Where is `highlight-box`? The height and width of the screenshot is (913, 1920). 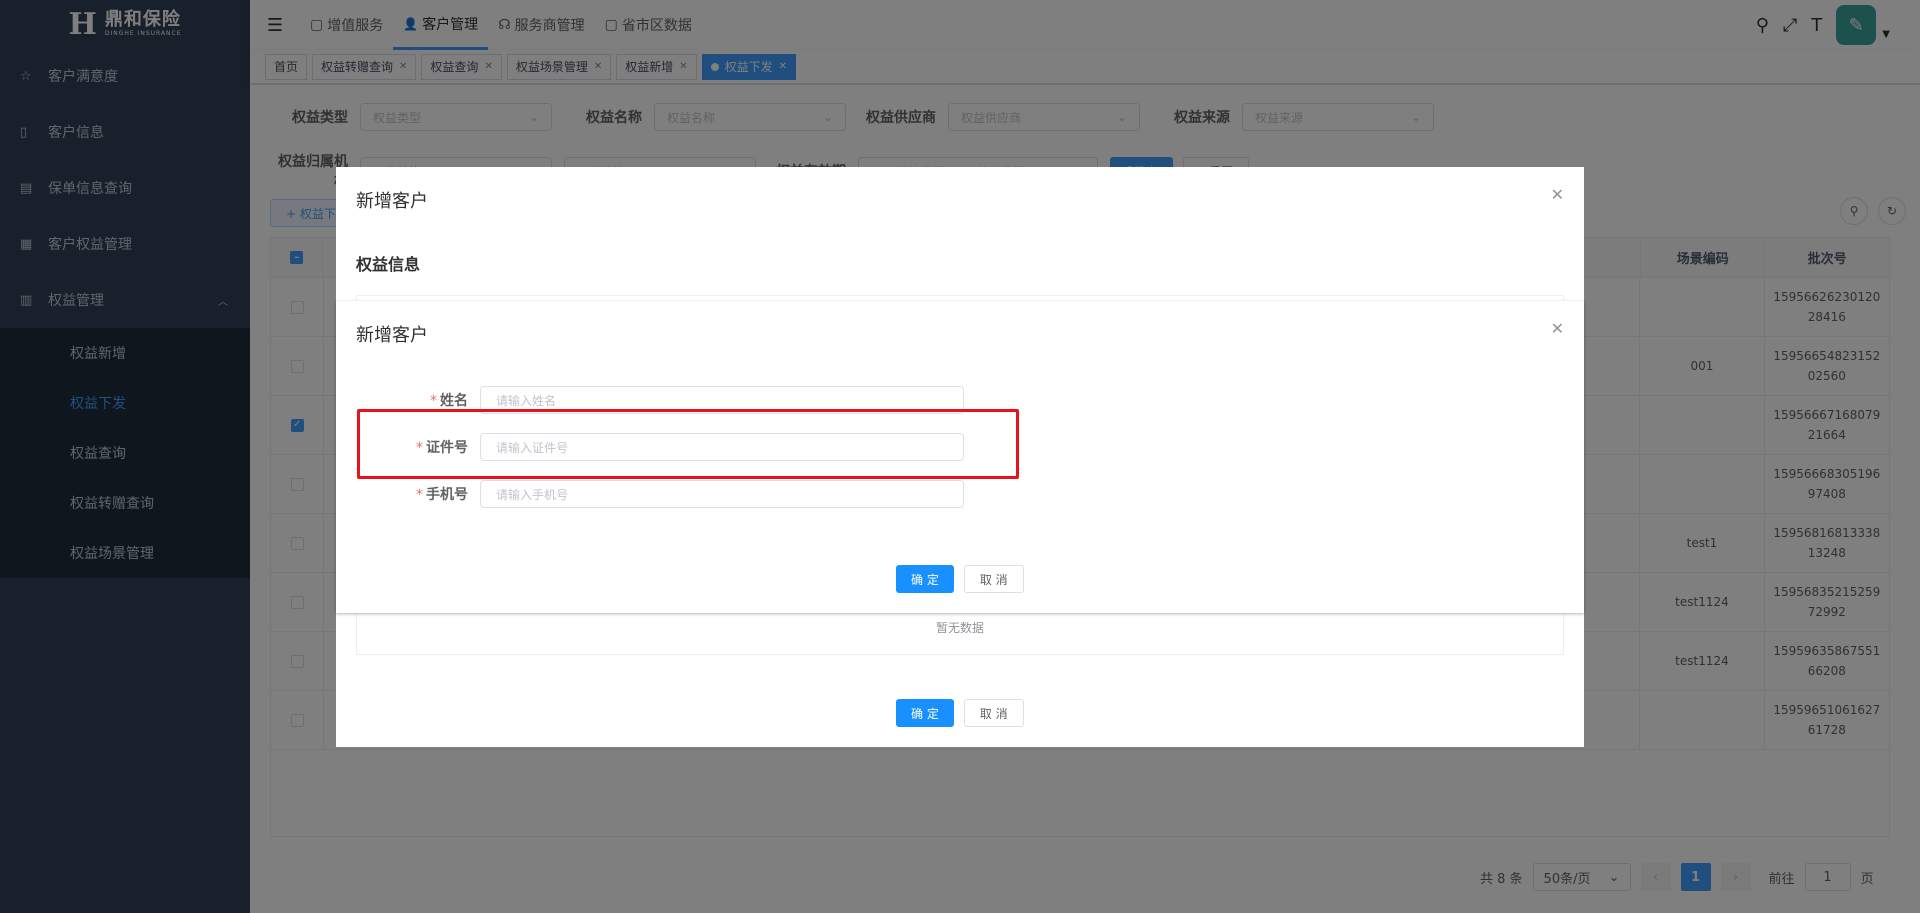
highlight-box is located at coordinates (688, 444).